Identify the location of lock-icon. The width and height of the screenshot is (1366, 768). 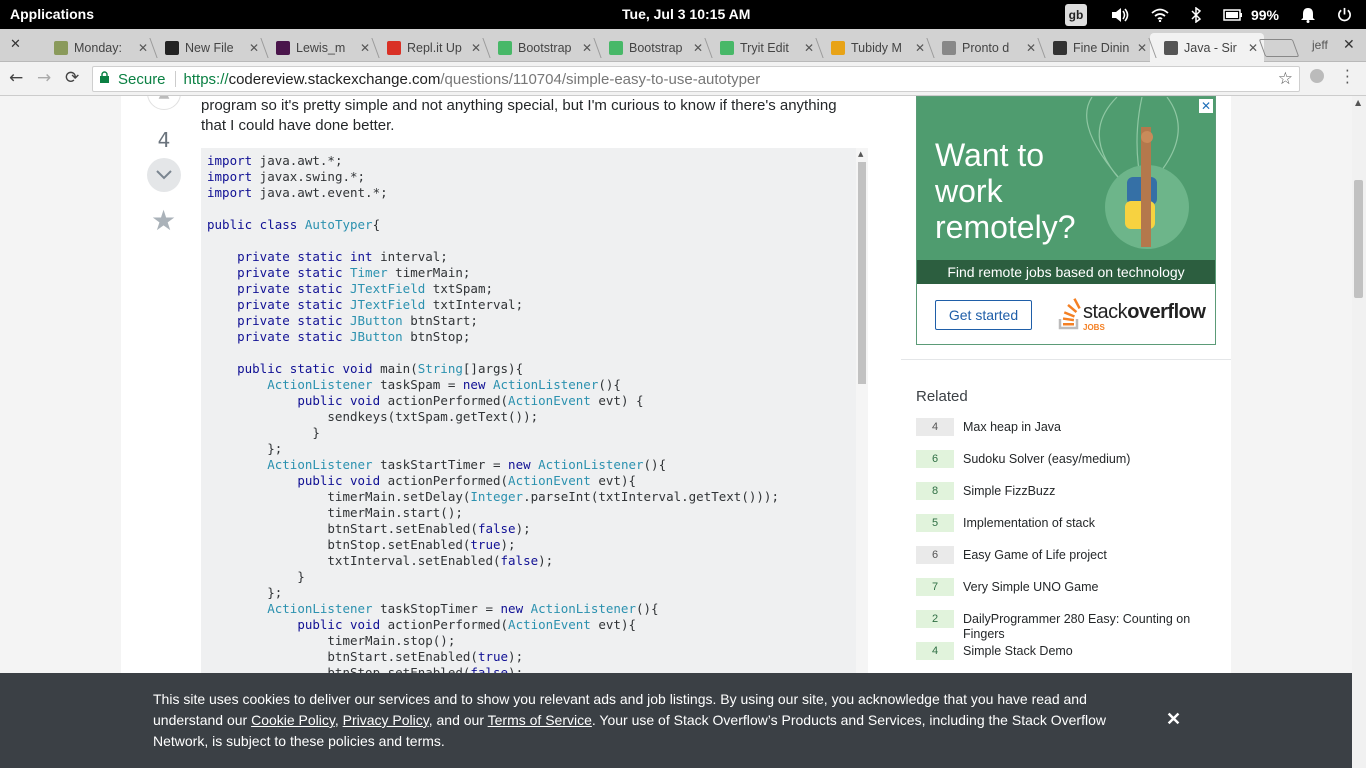
(104, 79).